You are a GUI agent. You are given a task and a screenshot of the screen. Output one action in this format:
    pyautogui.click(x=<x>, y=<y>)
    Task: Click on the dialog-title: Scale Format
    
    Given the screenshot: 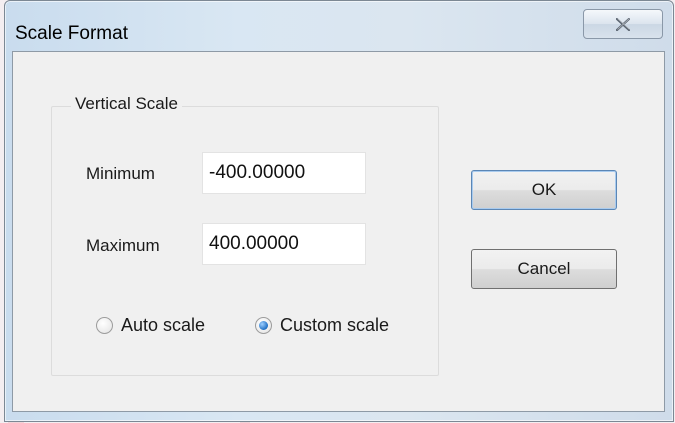 What is the action you would take?
    pyautogui.click(x=71, y=33)
    